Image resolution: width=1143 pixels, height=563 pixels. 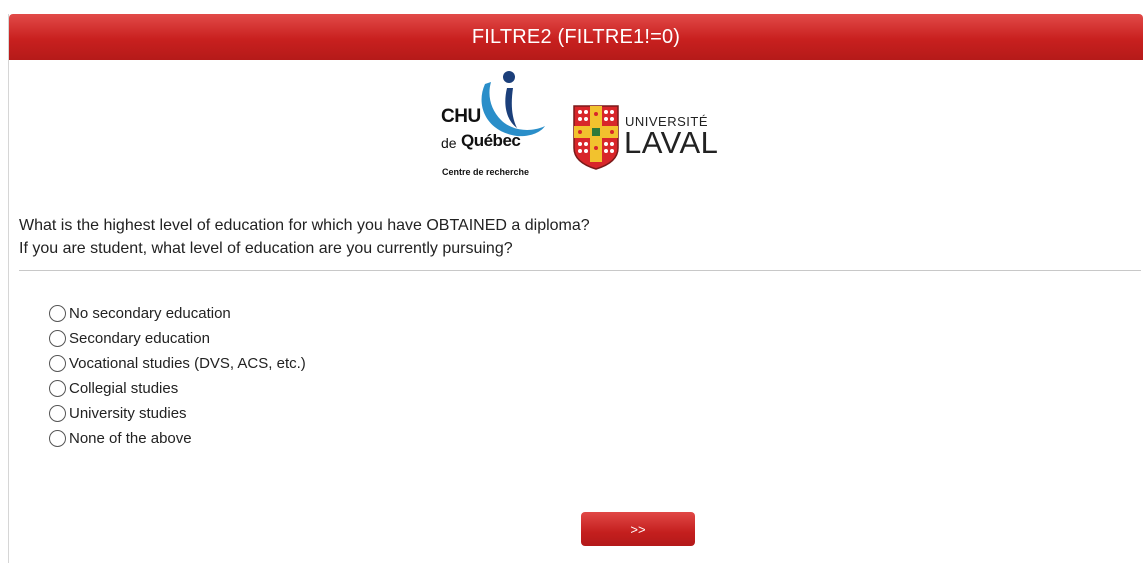 I want to click on laval-logo-laval: LAVAL, so click(x=671, y=142).